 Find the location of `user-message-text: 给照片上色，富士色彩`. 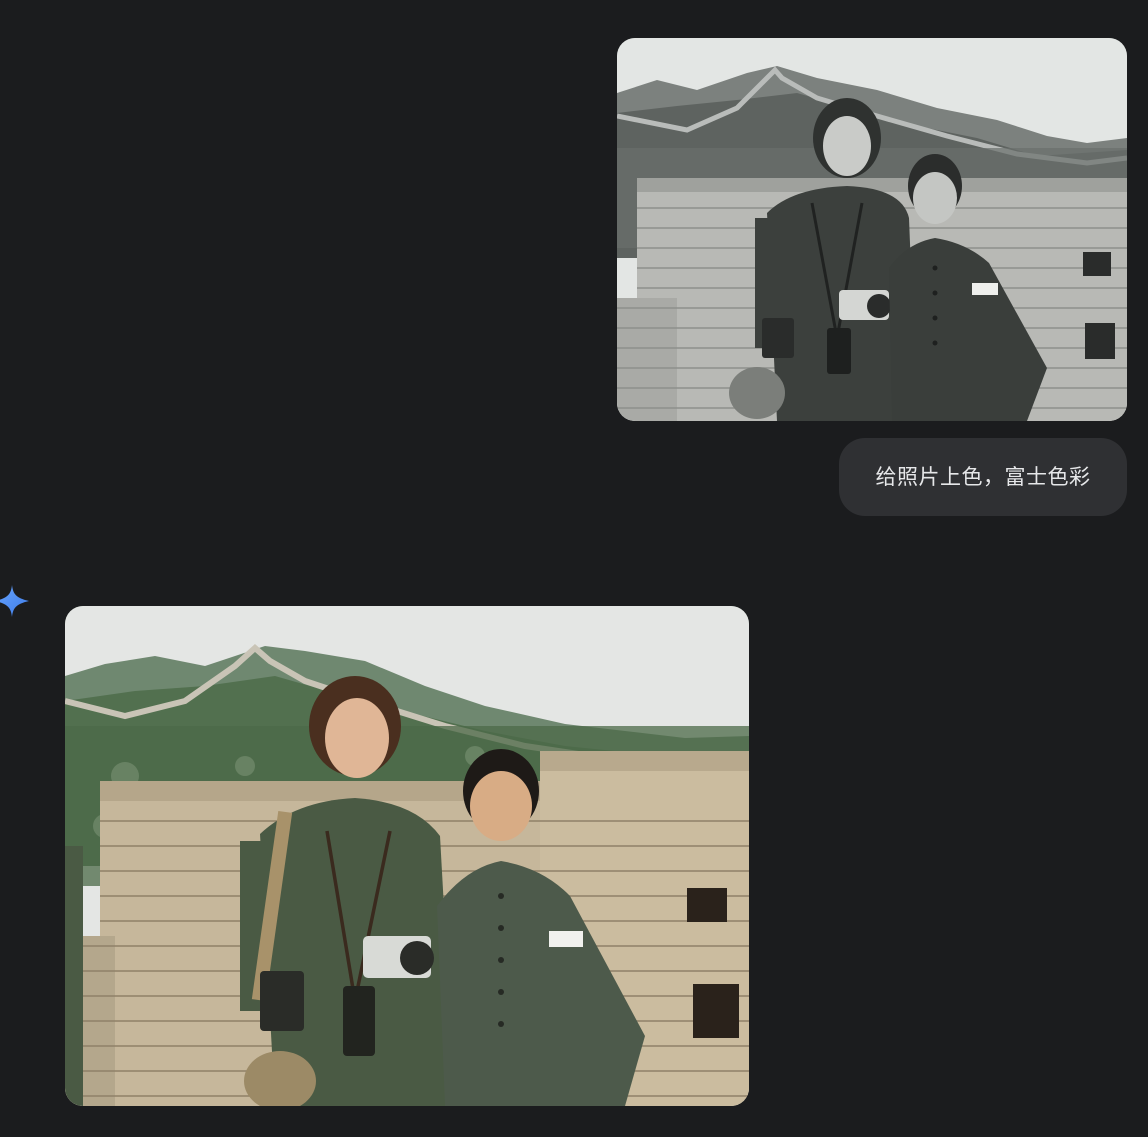

user-message-text: 给照片上色，富士色彩 is located at coordinates (983, 477).